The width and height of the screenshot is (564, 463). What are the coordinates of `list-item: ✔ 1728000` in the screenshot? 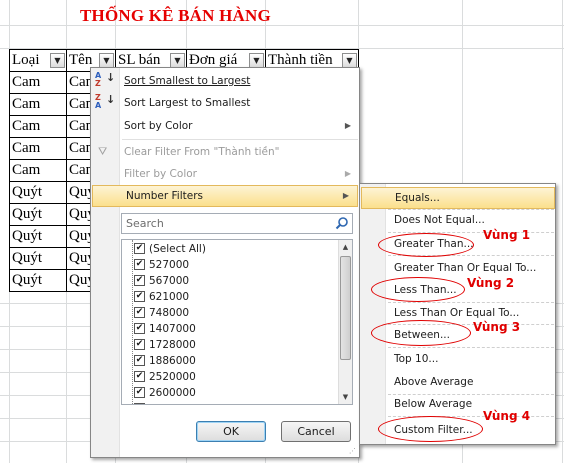 It's located at (165, 345).